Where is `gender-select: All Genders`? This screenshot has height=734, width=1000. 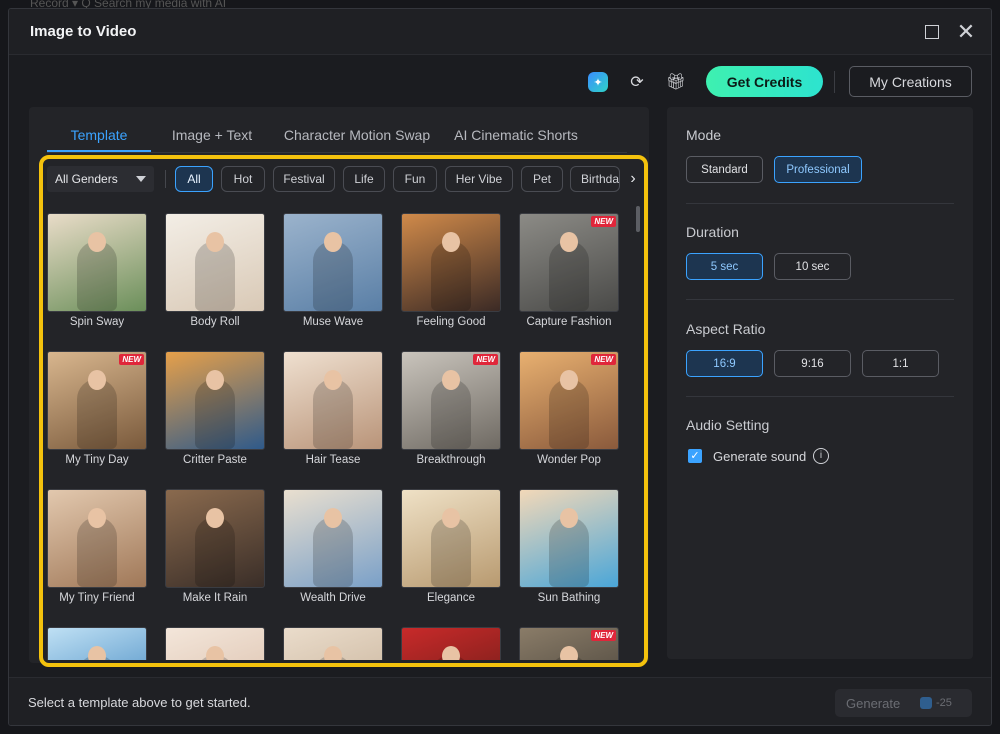
gender-select: All Genders is located at coordinates (100, 179).